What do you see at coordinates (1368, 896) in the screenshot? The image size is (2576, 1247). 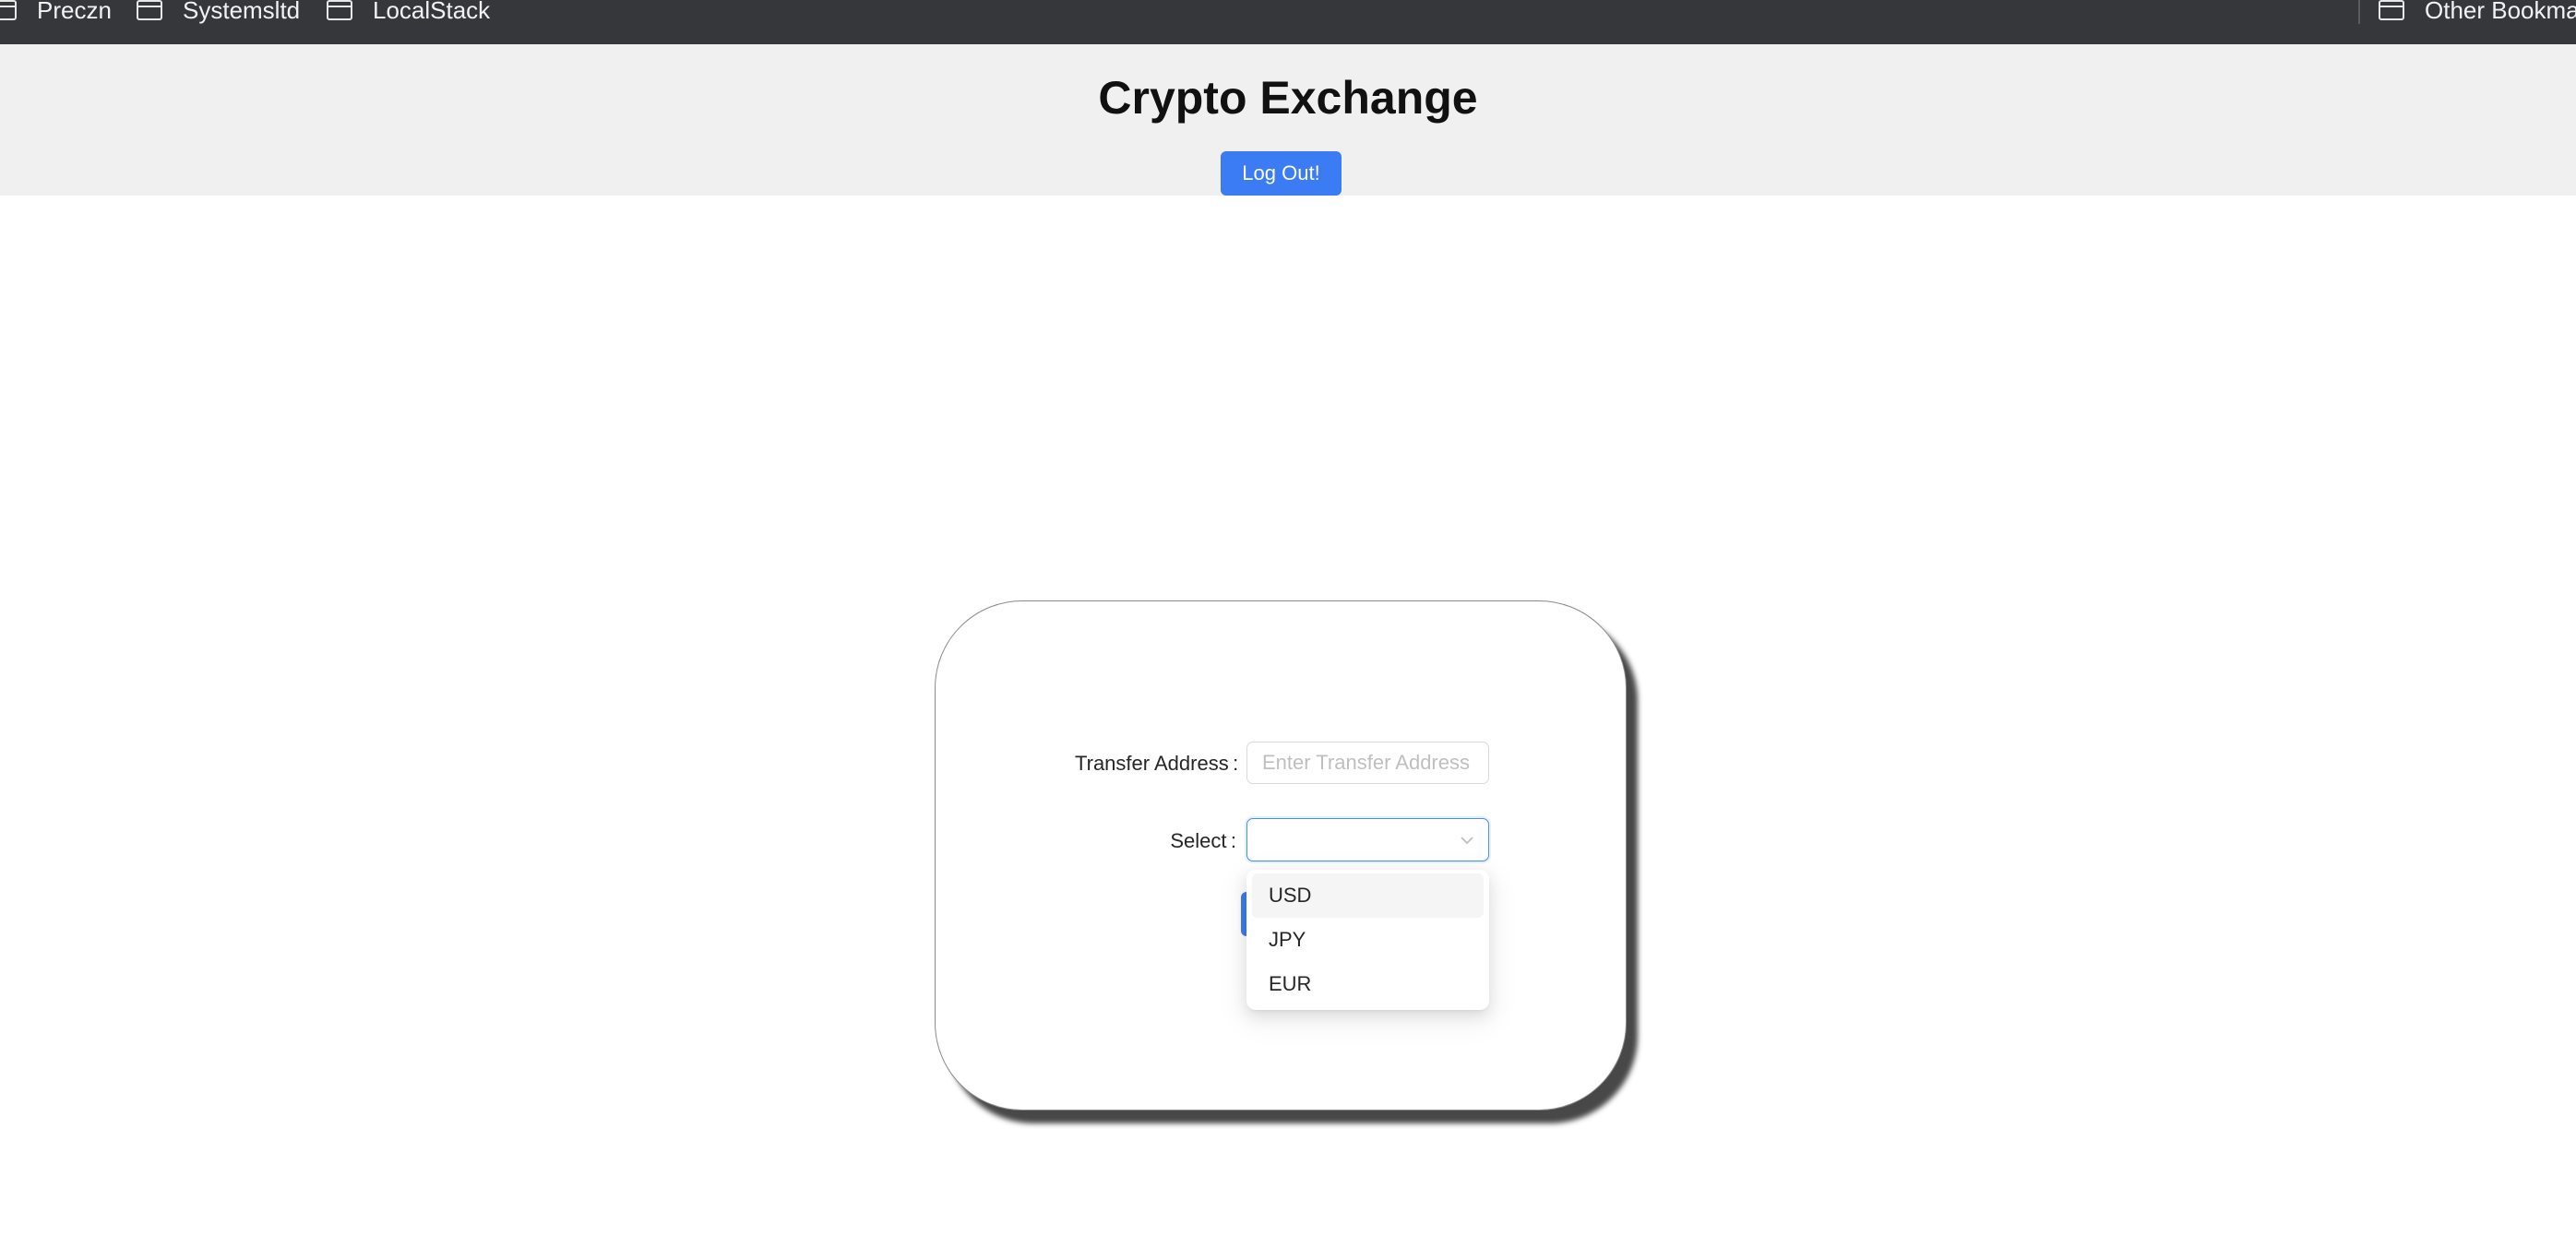 I see `option-usd: USD` at bounding box center [1368, 896].